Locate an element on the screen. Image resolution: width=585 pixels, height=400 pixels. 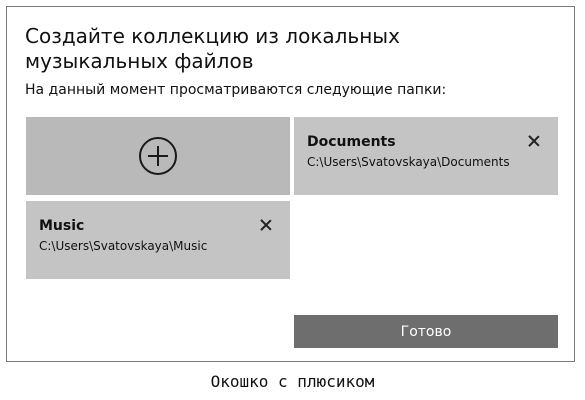
figure-caption: Окошко с плюсиком is located at coordinates (292, 381).